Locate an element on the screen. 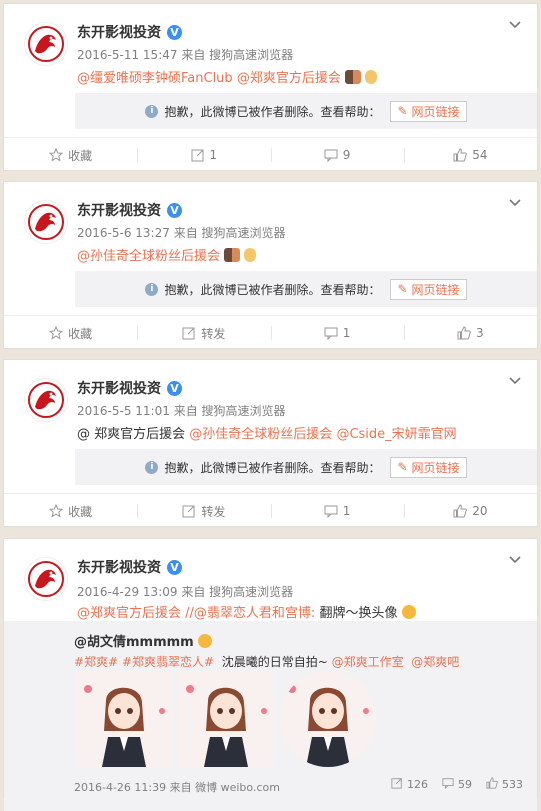  kiss-face-emoji-icon is located at coordinates (205, 641).